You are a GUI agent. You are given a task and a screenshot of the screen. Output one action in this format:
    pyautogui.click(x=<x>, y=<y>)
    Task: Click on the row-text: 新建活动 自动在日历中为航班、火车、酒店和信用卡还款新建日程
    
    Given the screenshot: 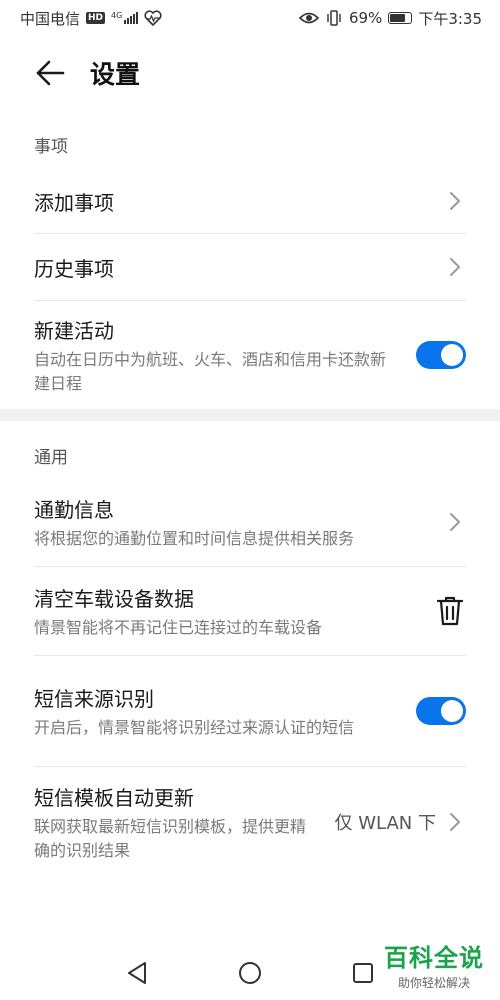 What is the action you would take?
    pyautogui.click(x=214, y=355)
    